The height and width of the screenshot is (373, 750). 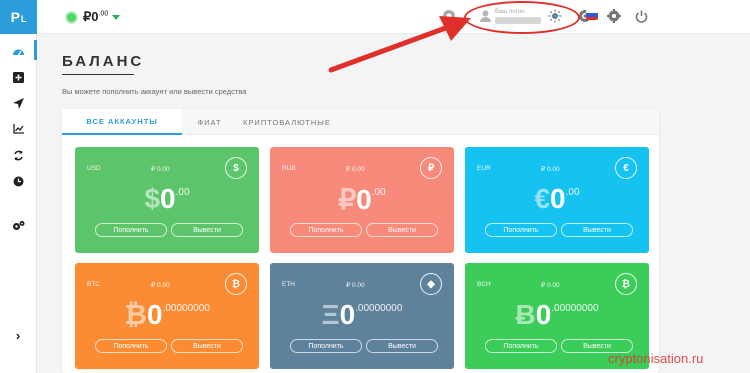 I want to click on page-title: БАЛАНС, so click(x=103, y=61).